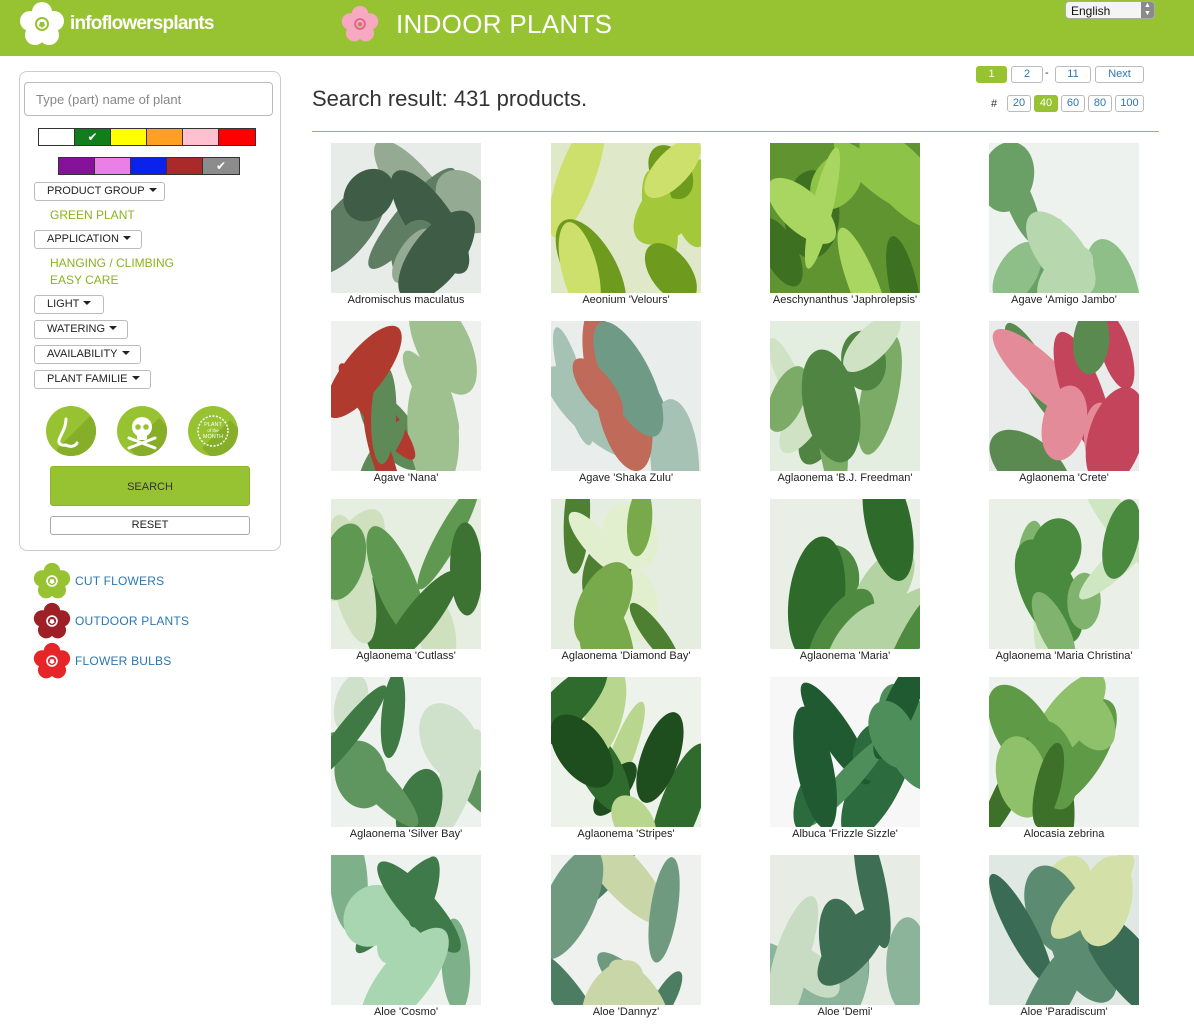  What do you see at coordinates (476, 24) in the screenshot?
I see `section-header: INDOOR PLANTS` at bounding box center [476, 24].